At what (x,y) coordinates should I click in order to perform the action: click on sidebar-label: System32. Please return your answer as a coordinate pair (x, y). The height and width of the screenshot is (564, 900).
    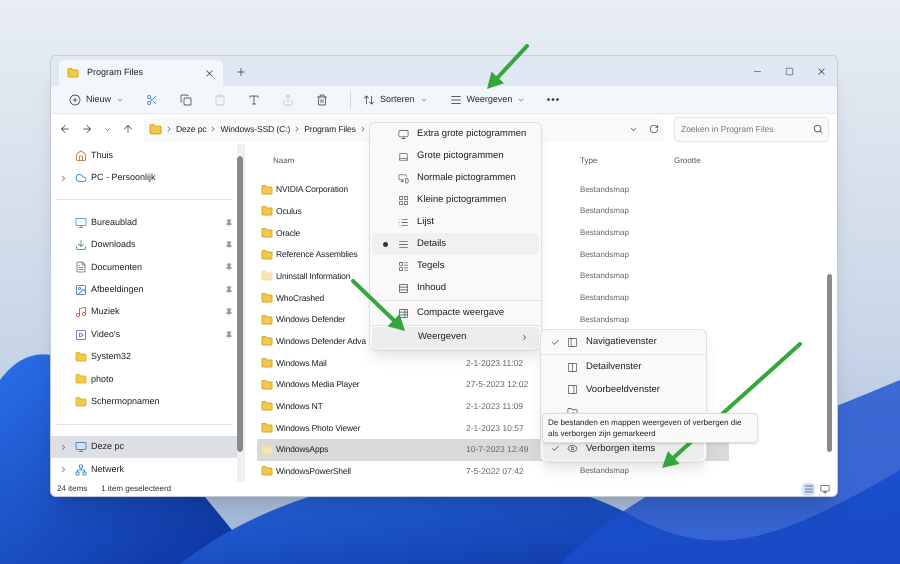
    Looking at the image, I should click on (111, 357).